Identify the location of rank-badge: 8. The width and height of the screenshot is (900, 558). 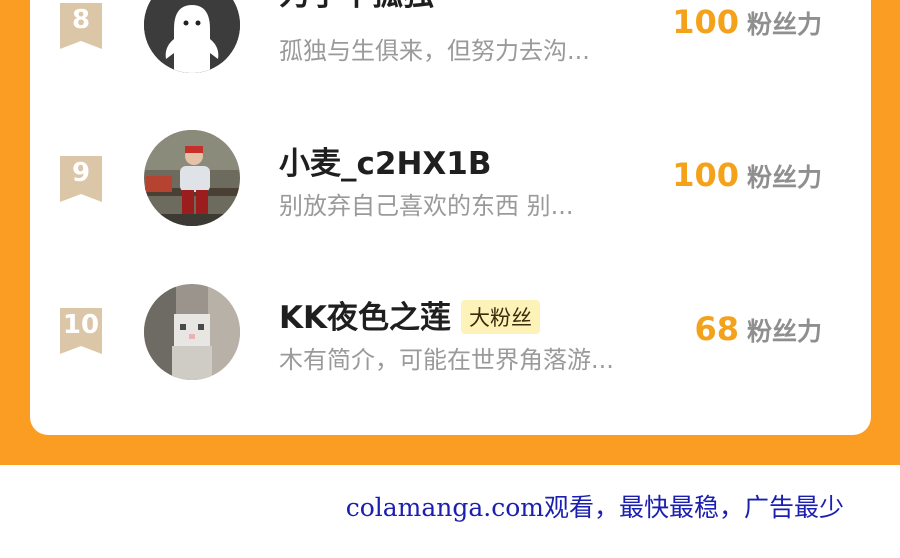
(81, 26).